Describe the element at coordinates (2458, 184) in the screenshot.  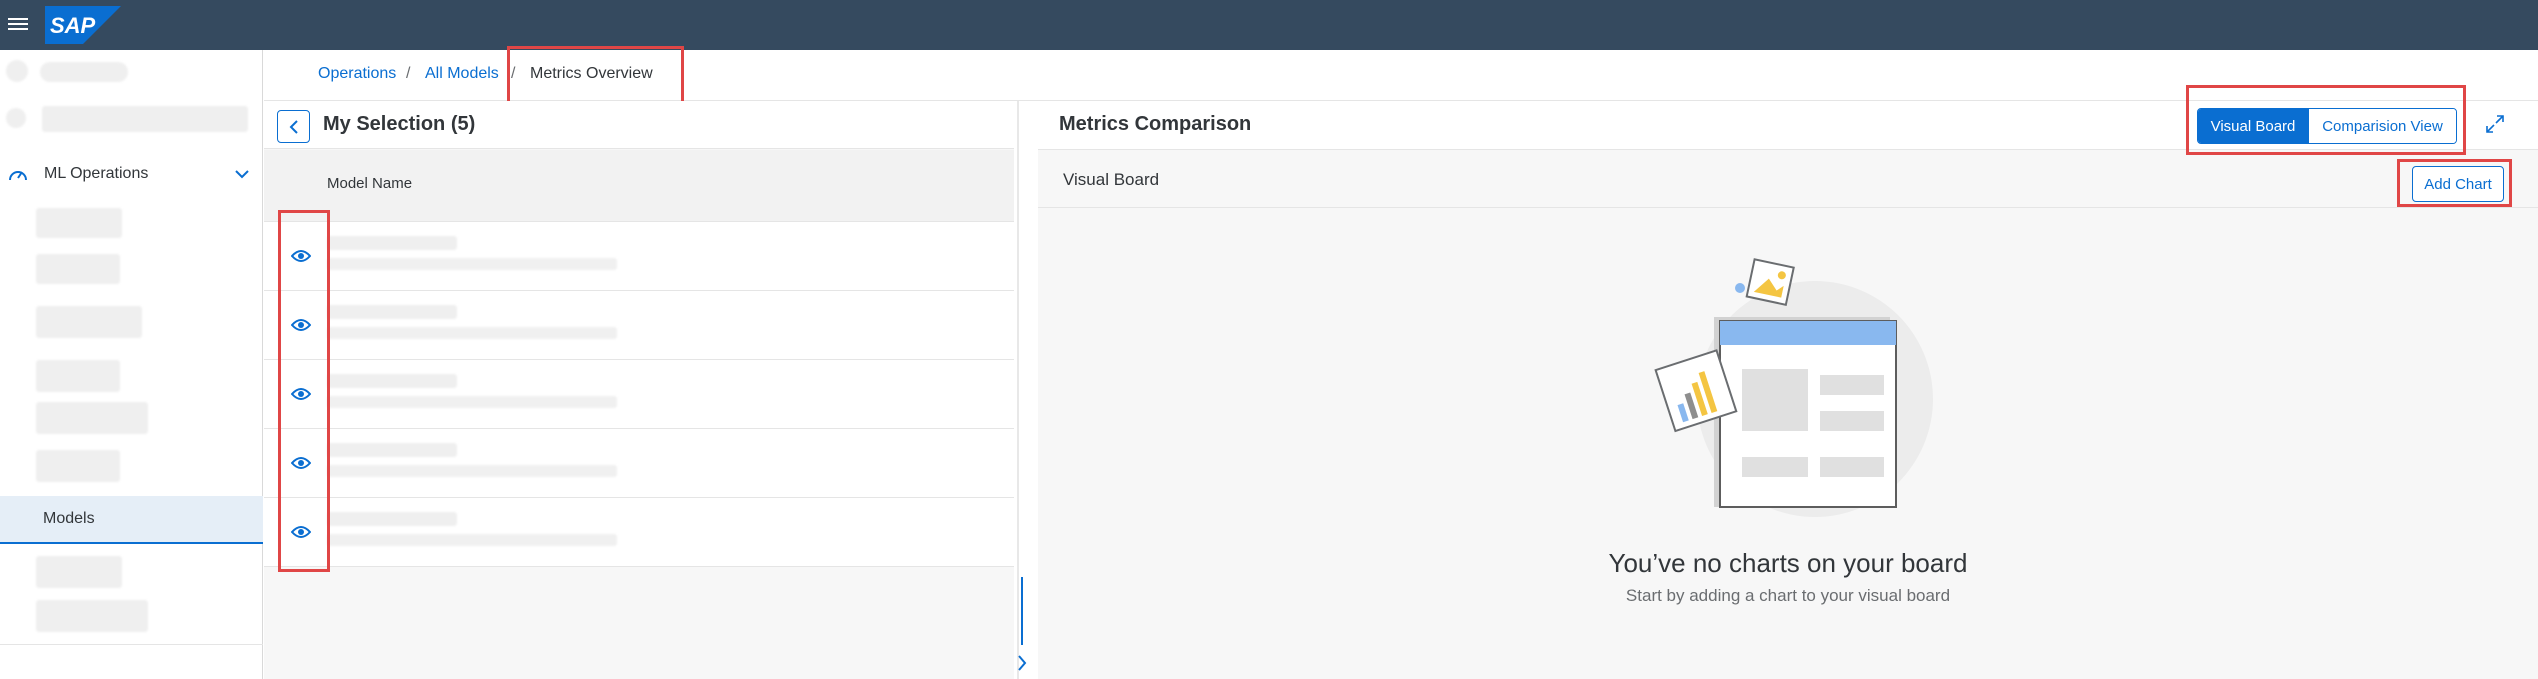
I see `add-chart-button: Add Chart` at that location.